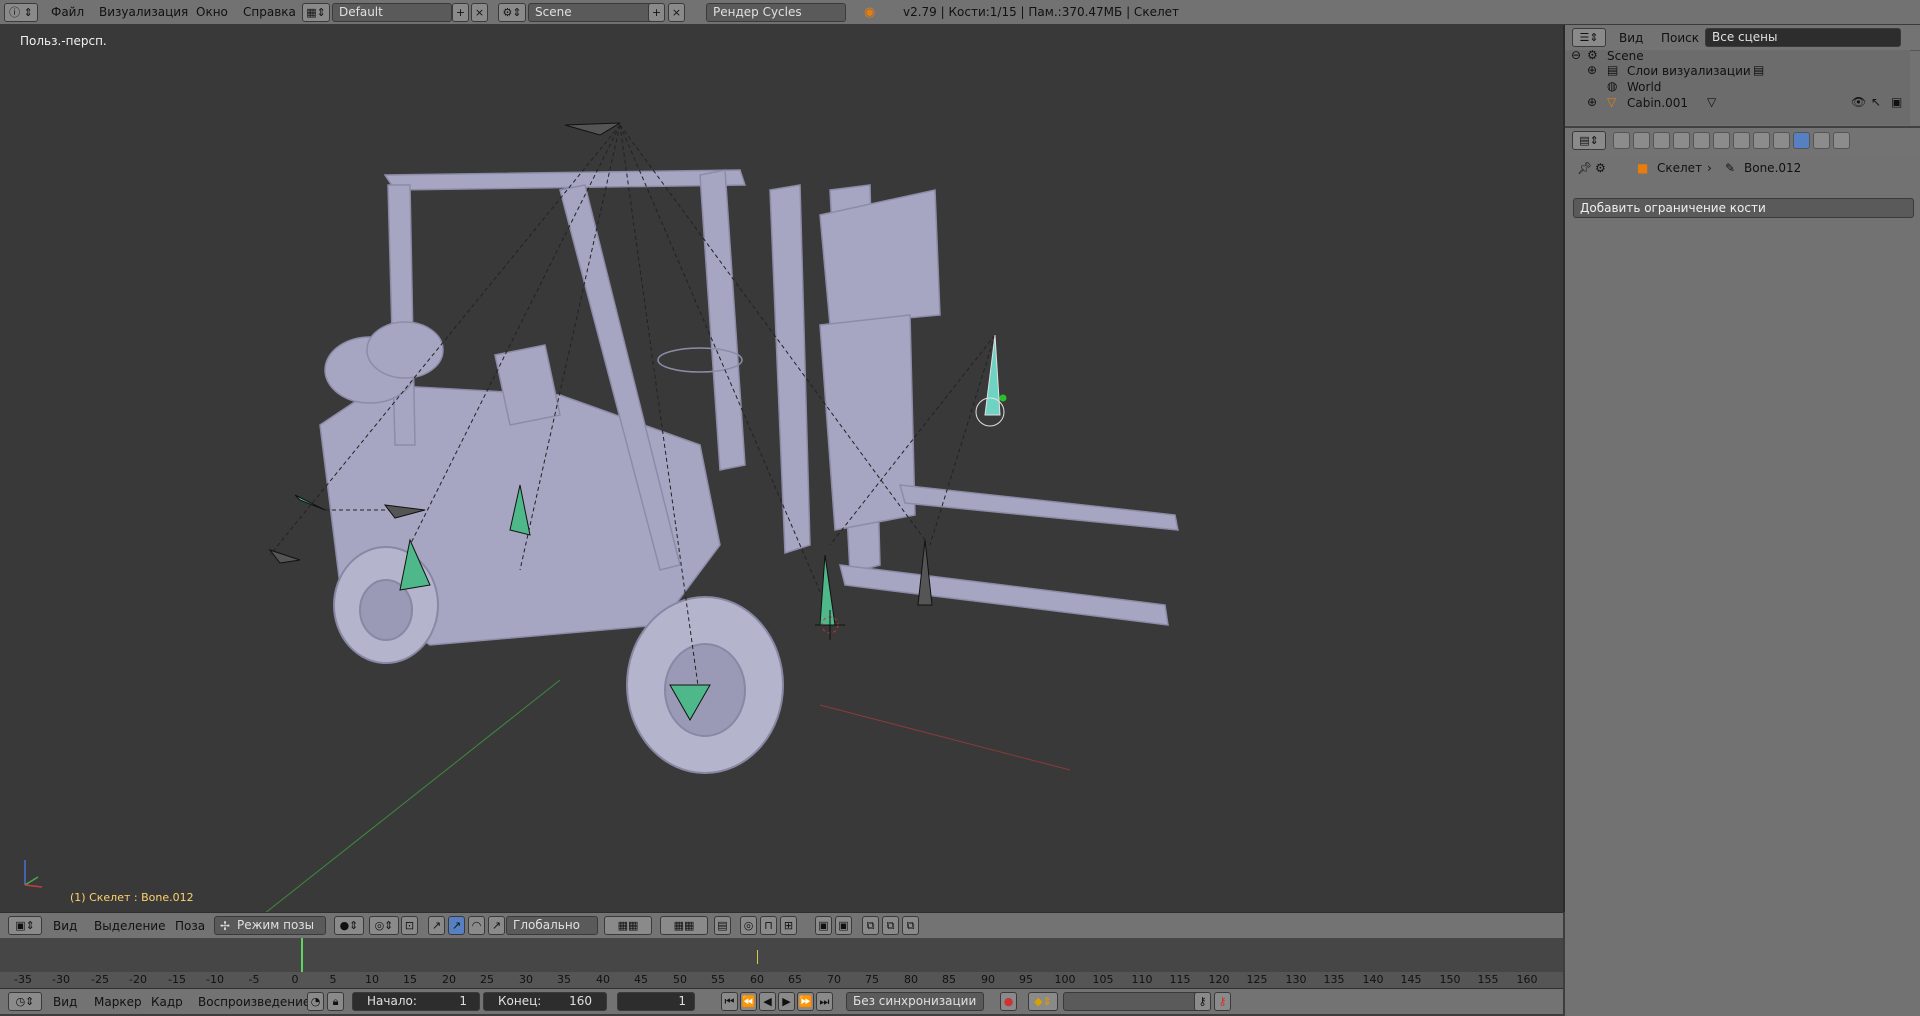 Image resolution: width=1920 pixels, height=1016 pixels. What do you see at coordinates (552, 925) in the screenshot?
I see `orientation-select: Глобально` at bounding box center [552, 925].